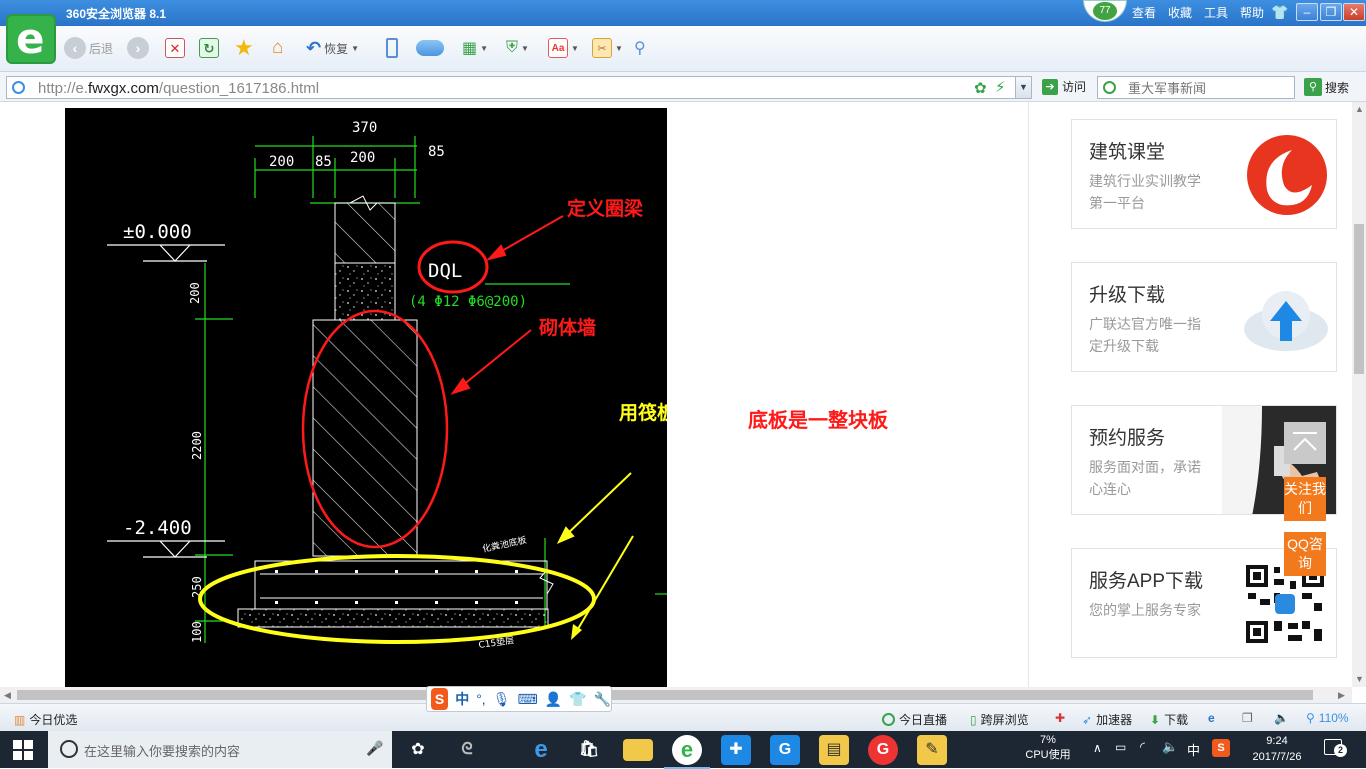 The height and width of the screenshot is (769, 1366). I want to click on close-button: ✕, so click(1354, 12).